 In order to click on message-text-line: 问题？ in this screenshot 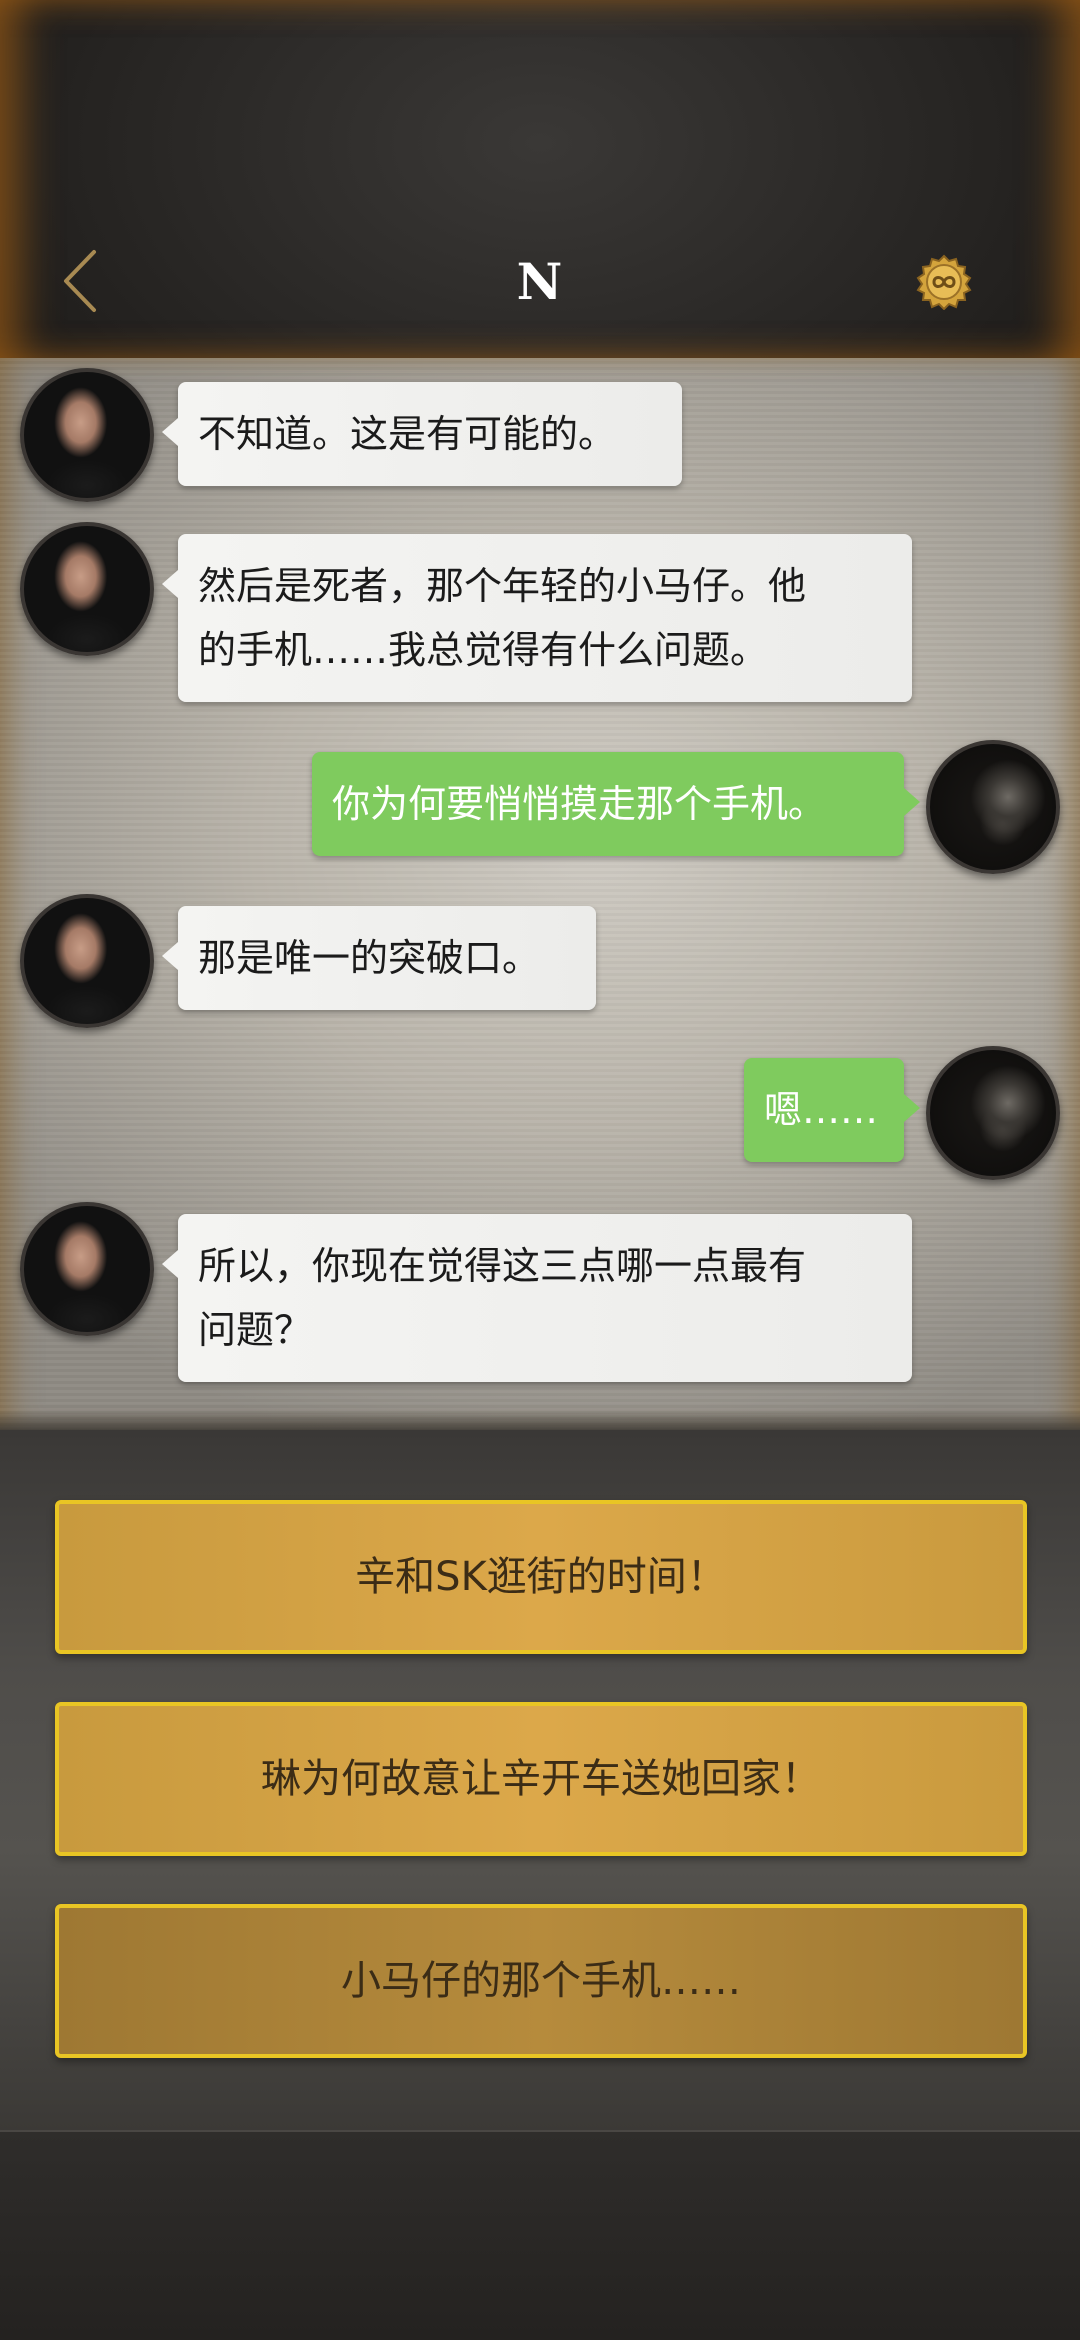, I will do `click(255, 1330)`.